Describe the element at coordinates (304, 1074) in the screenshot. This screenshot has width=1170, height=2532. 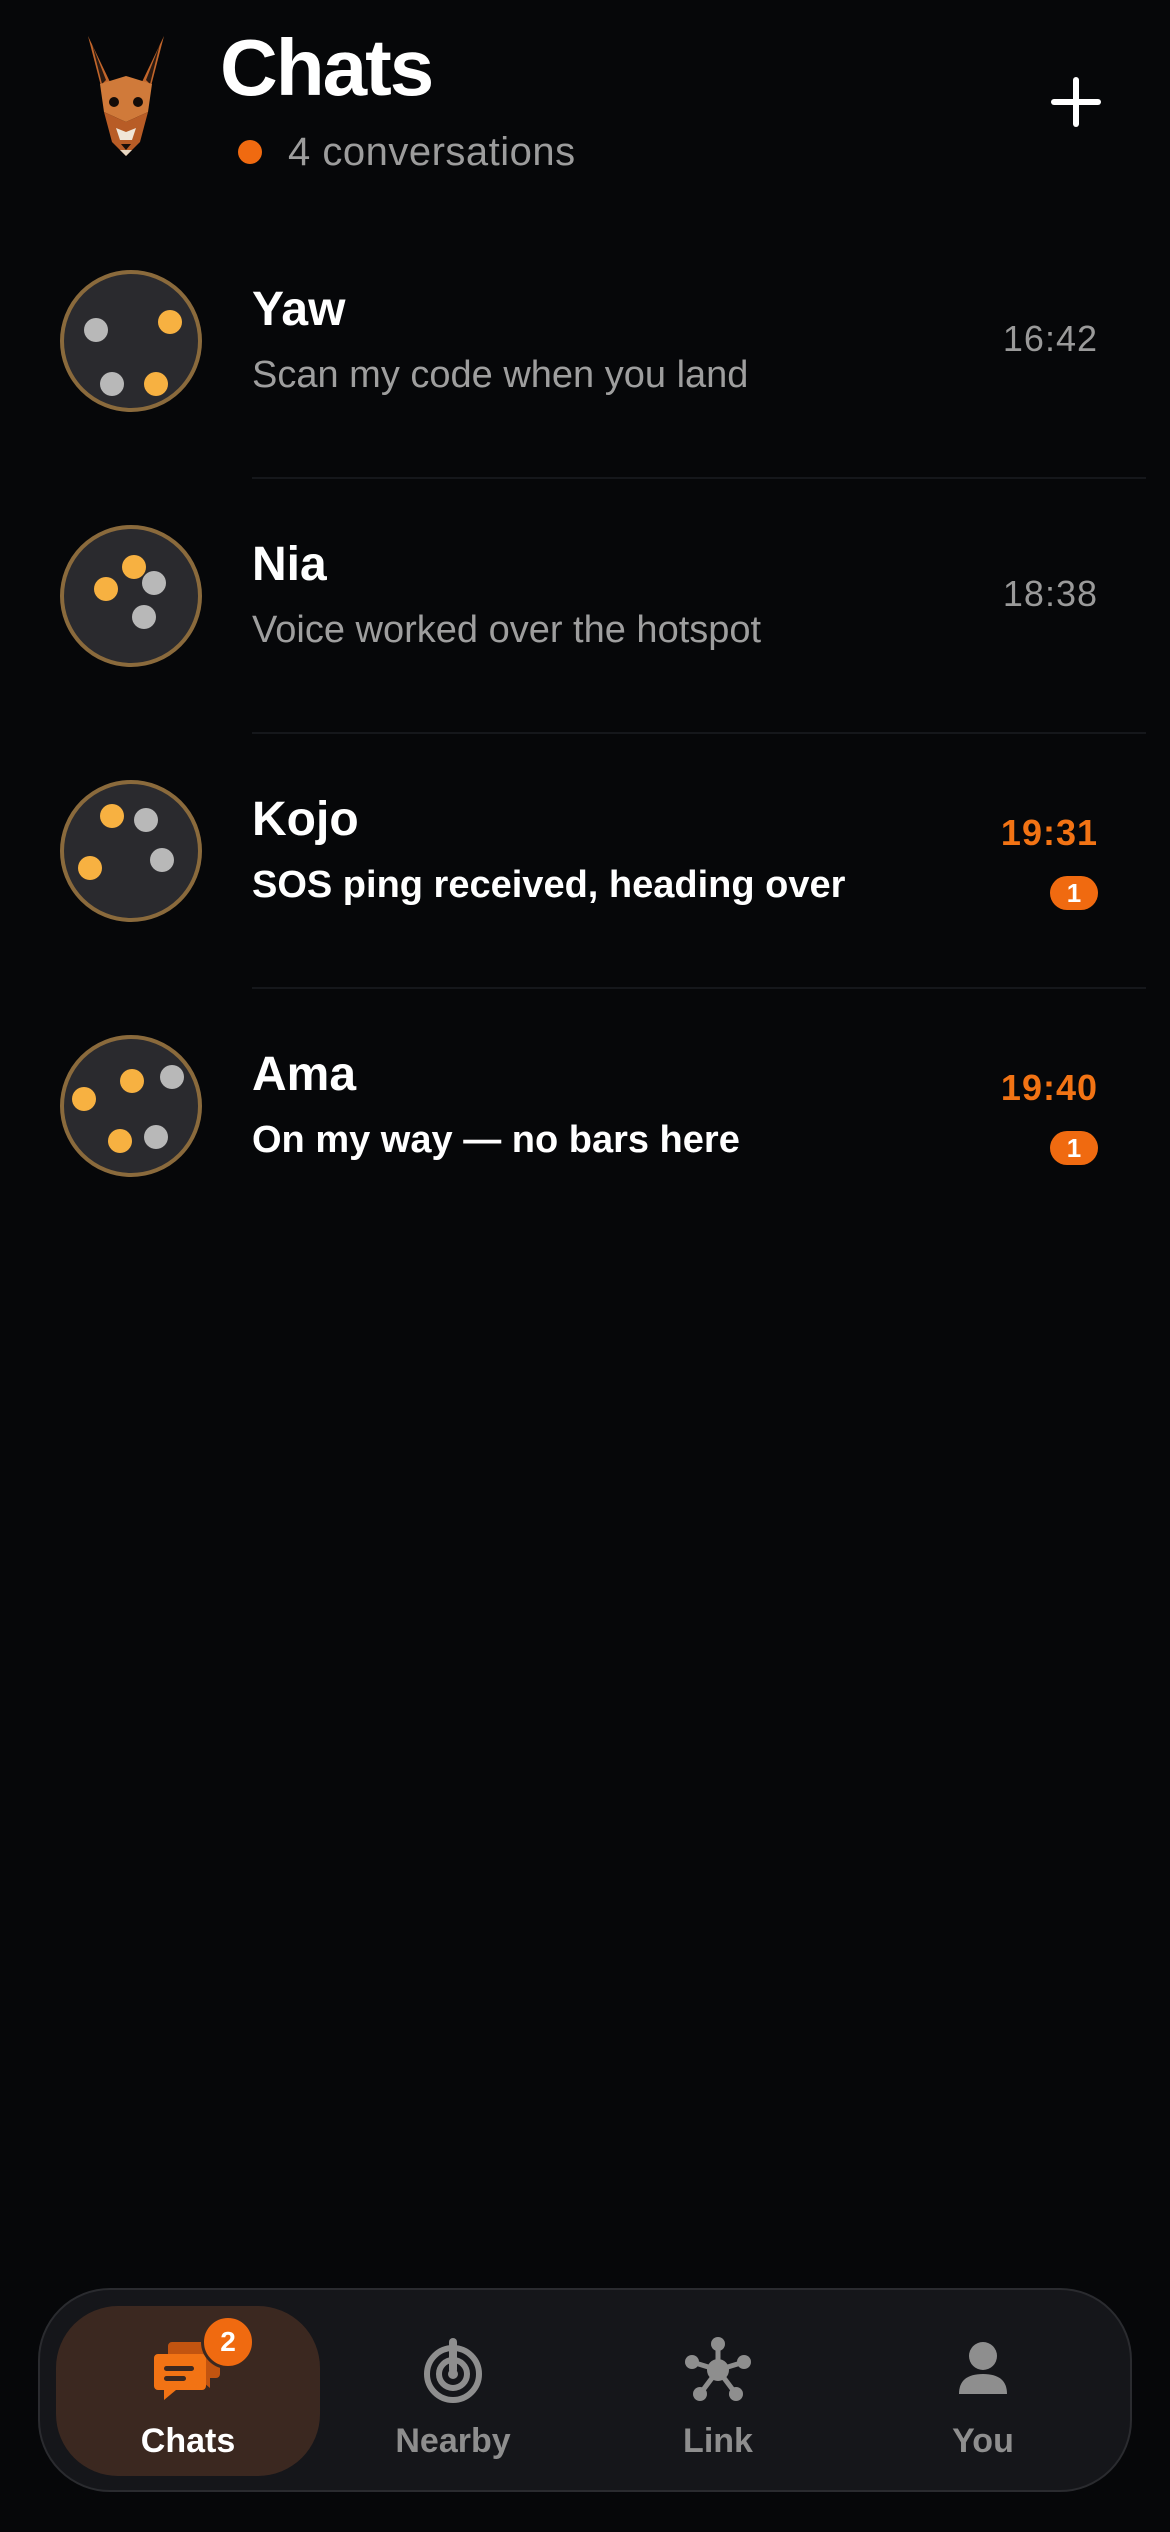
I see `chat-name: Ama` at that location.